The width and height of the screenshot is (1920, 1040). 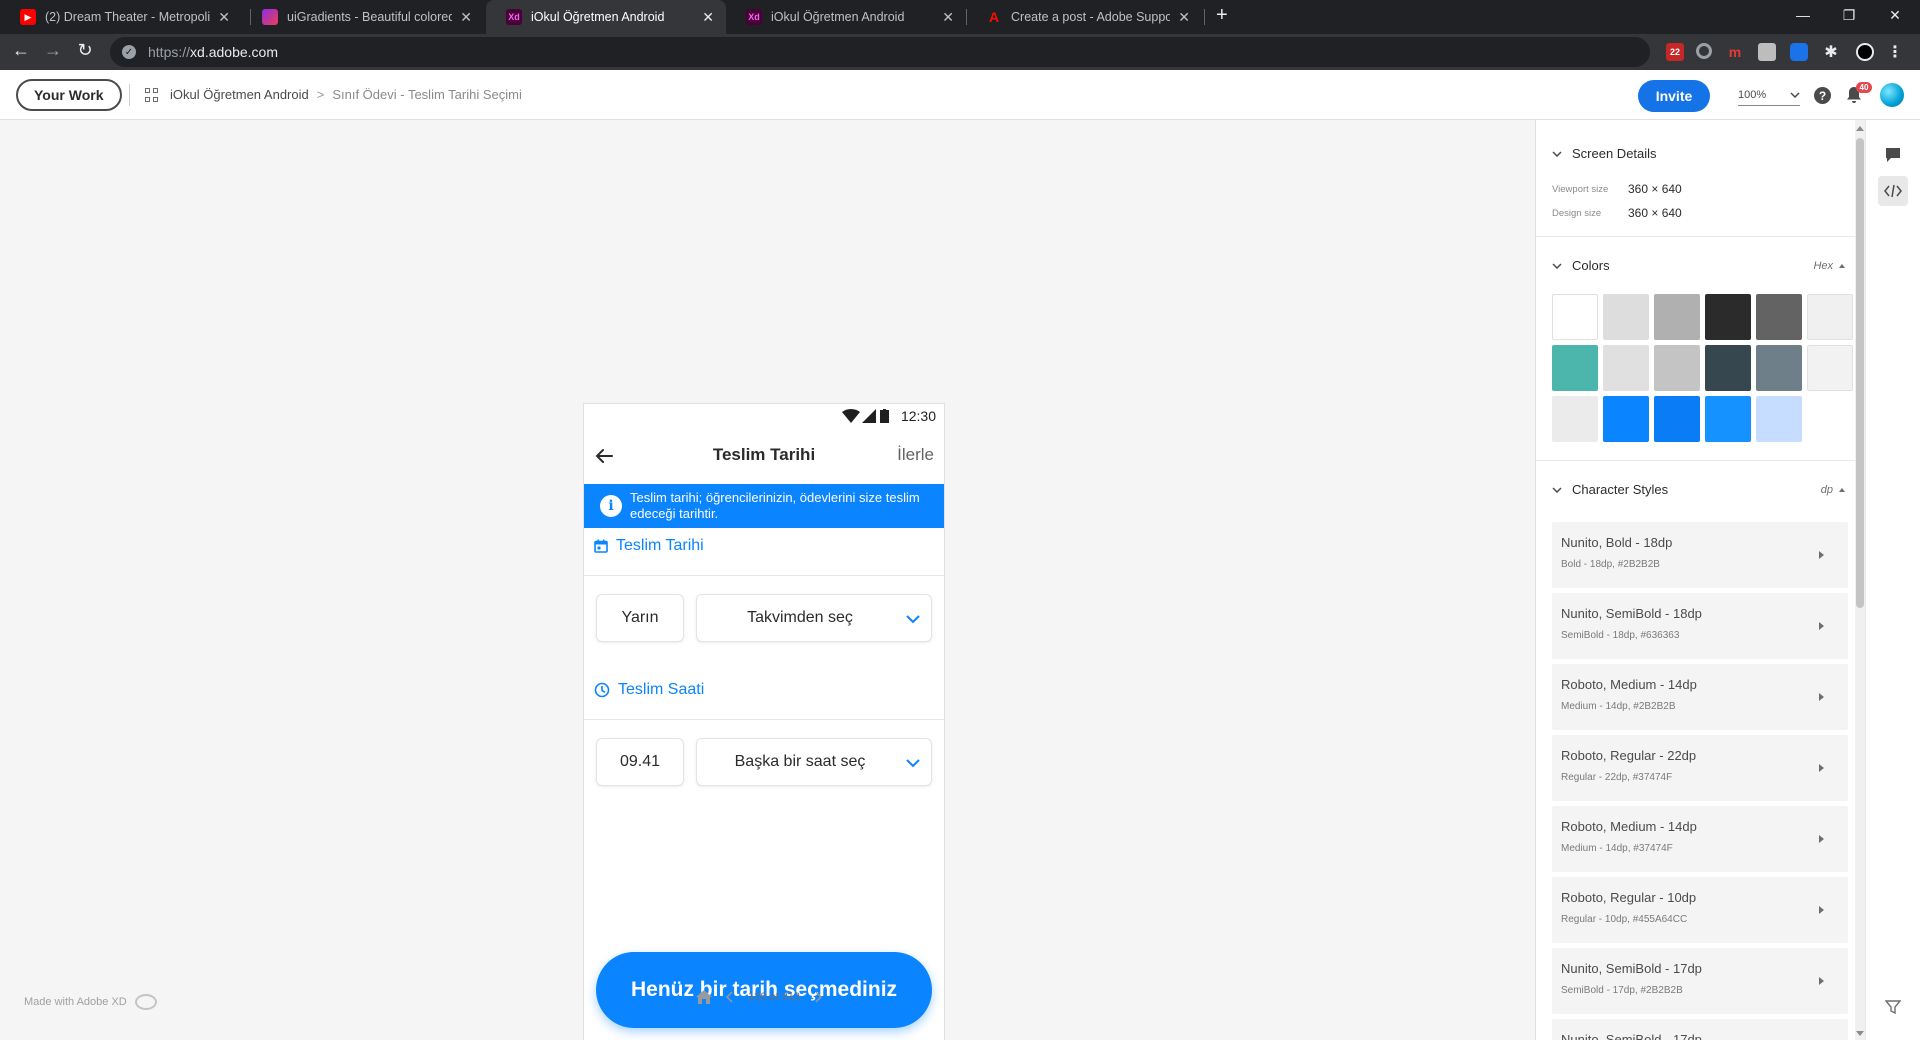 I want to click on home-icon, so click(x=704, y=997).